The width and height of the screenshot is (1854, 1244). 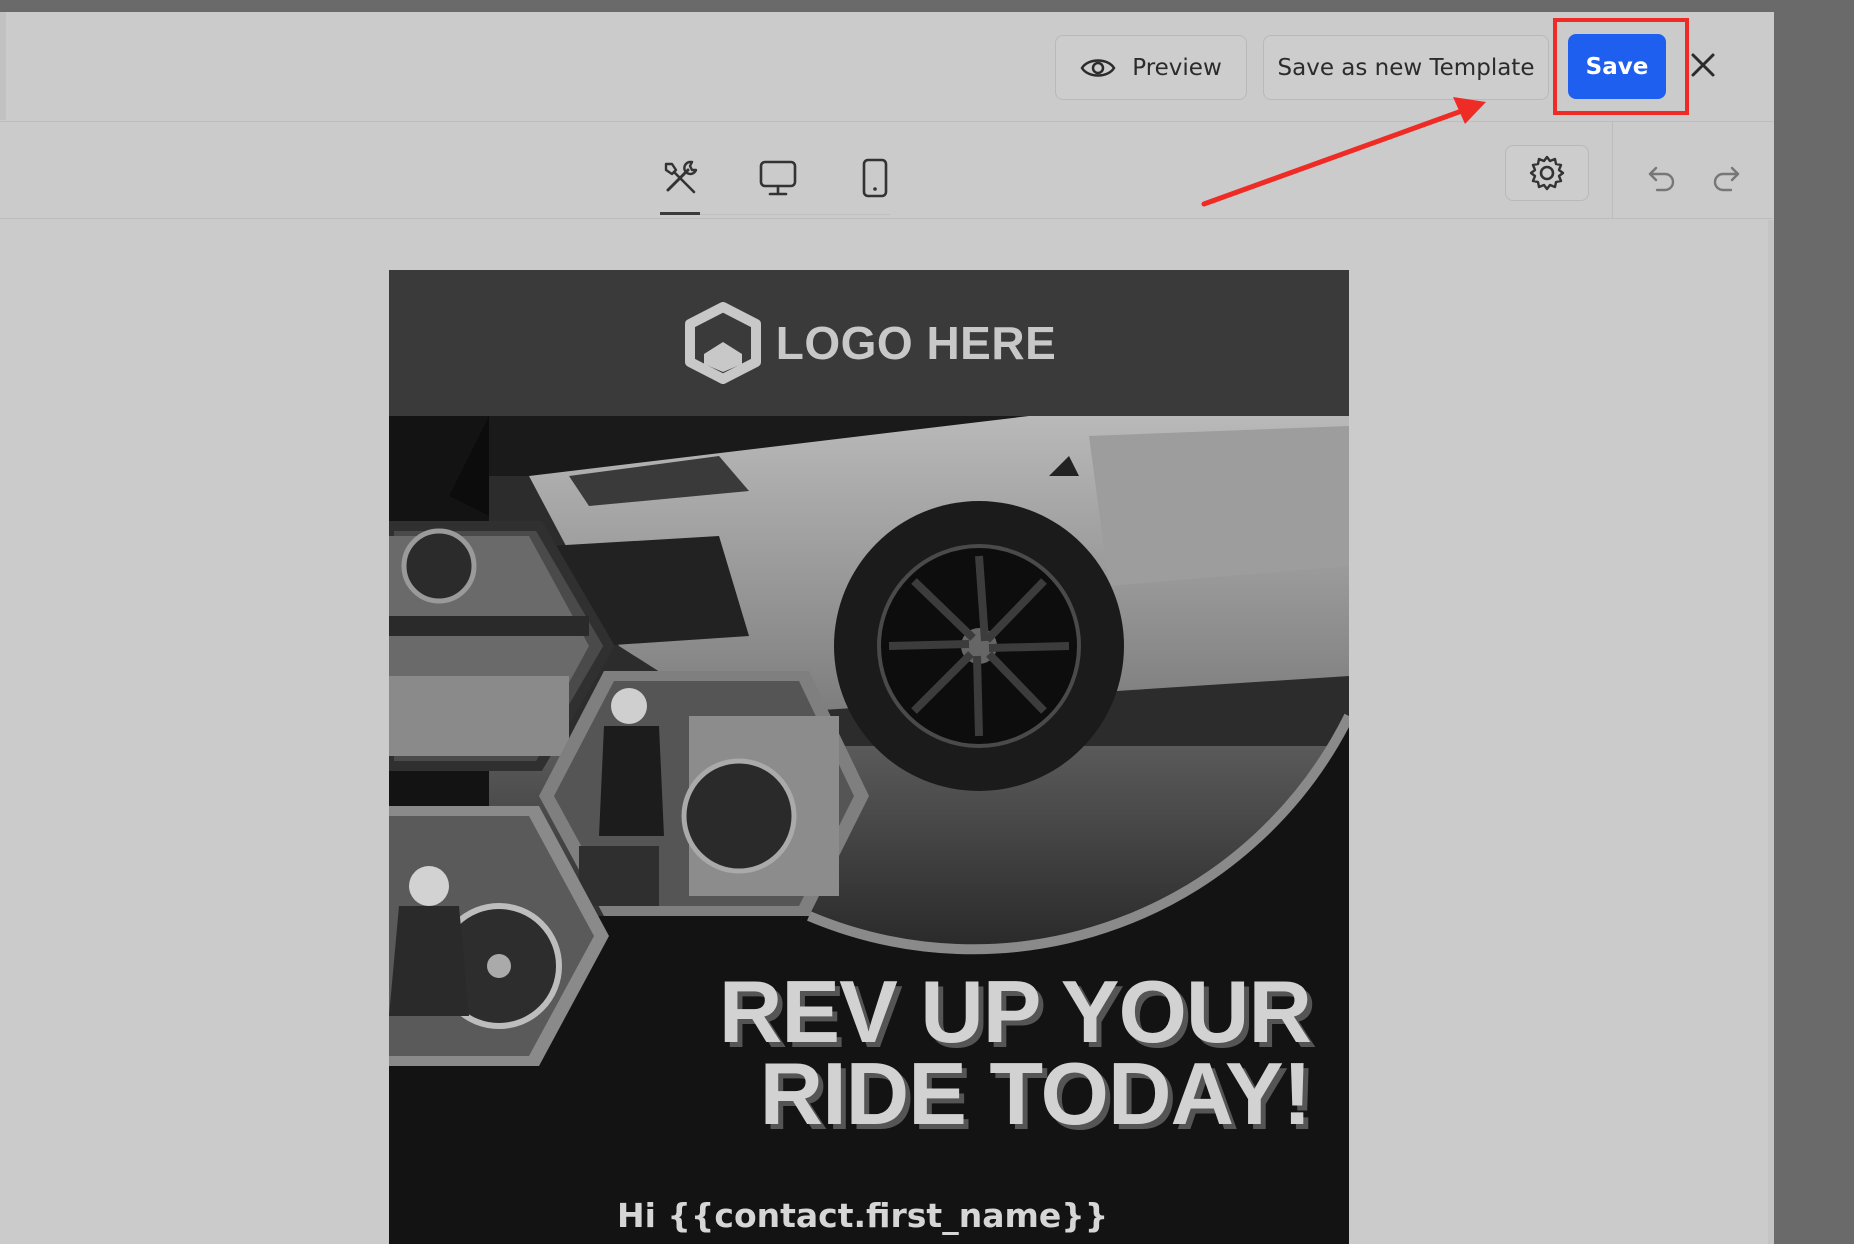 I want to click on redo-icon, so click(x=1726, y=178).